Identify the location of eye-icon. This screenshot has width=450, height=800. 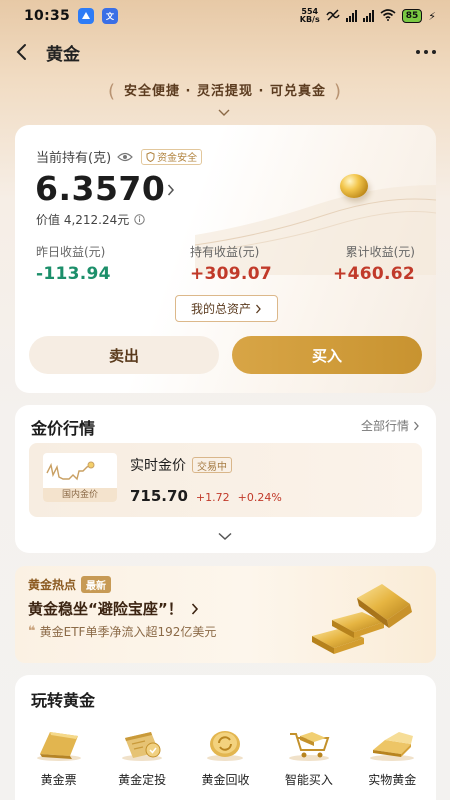
(125, 157).